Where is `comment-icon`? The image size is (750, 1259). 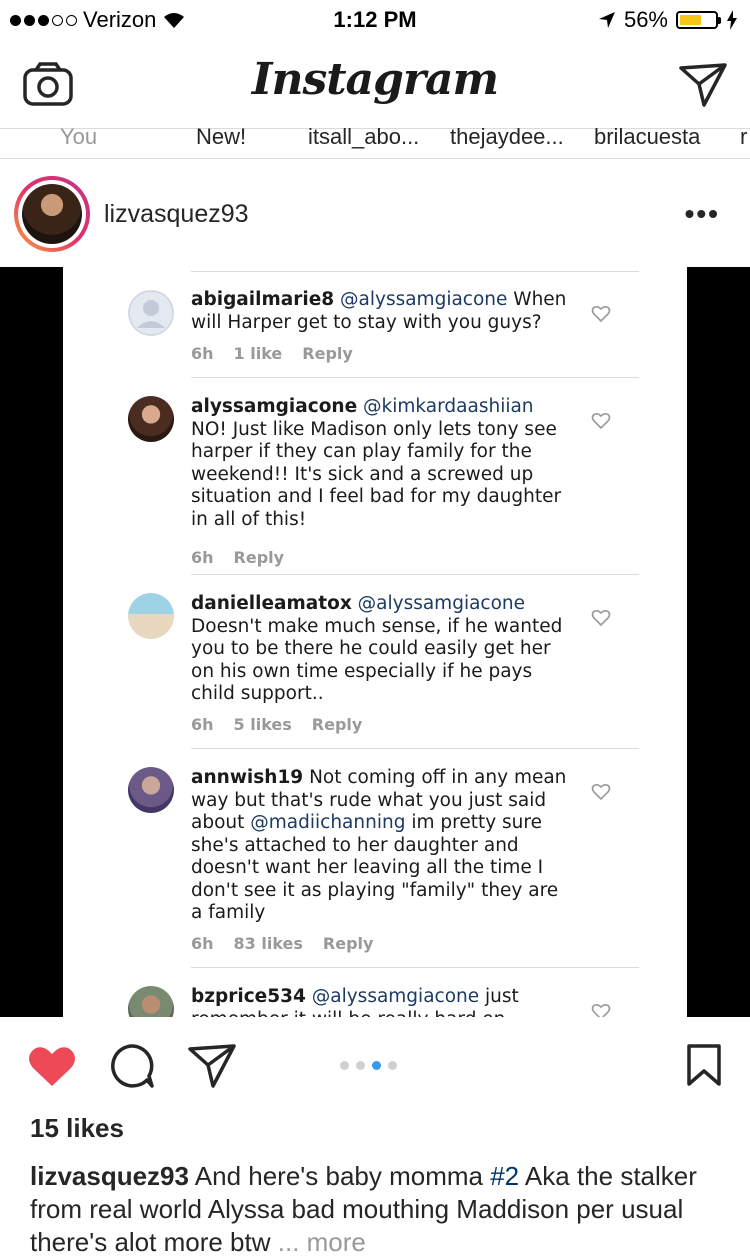
comment-icon is located at coordinates (132, 1066).